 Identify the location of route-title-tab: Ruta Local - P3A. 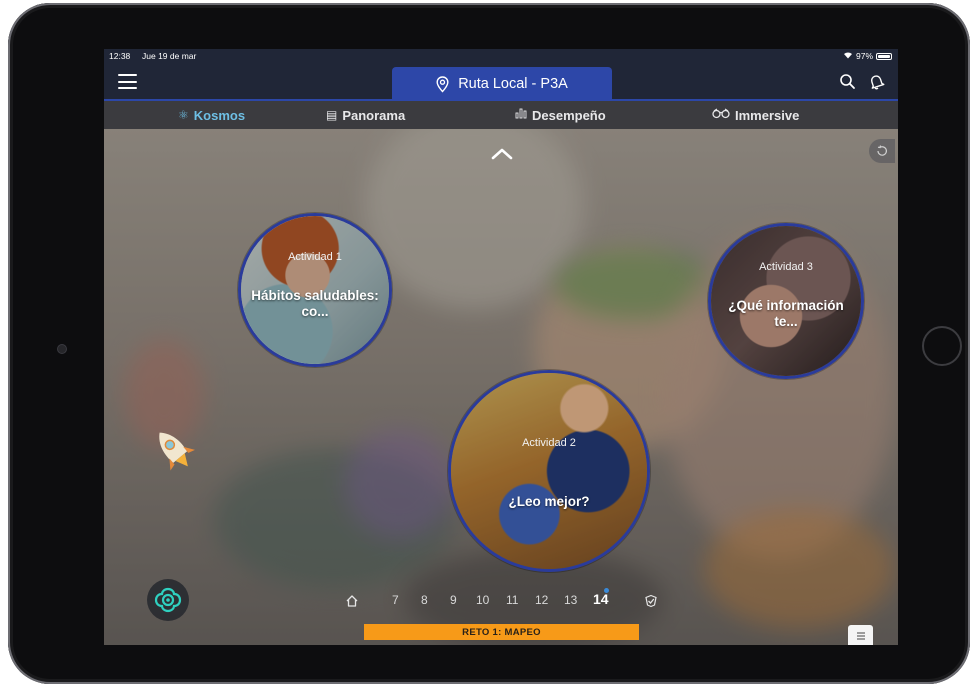
(502, 84).